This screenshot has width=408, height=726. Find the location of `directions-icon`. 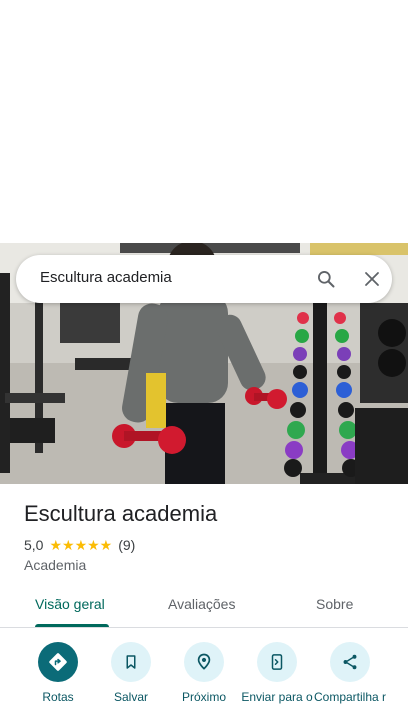

directions-icon is located at coordinates (58, 662).